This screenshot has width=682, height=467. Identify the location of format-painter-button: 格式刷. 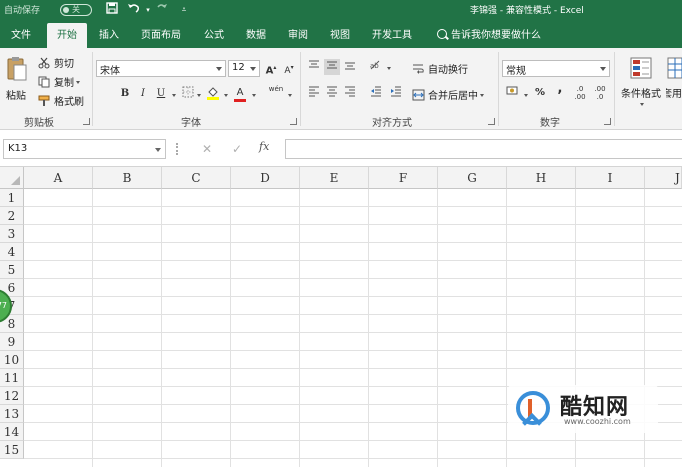
(61, 100).